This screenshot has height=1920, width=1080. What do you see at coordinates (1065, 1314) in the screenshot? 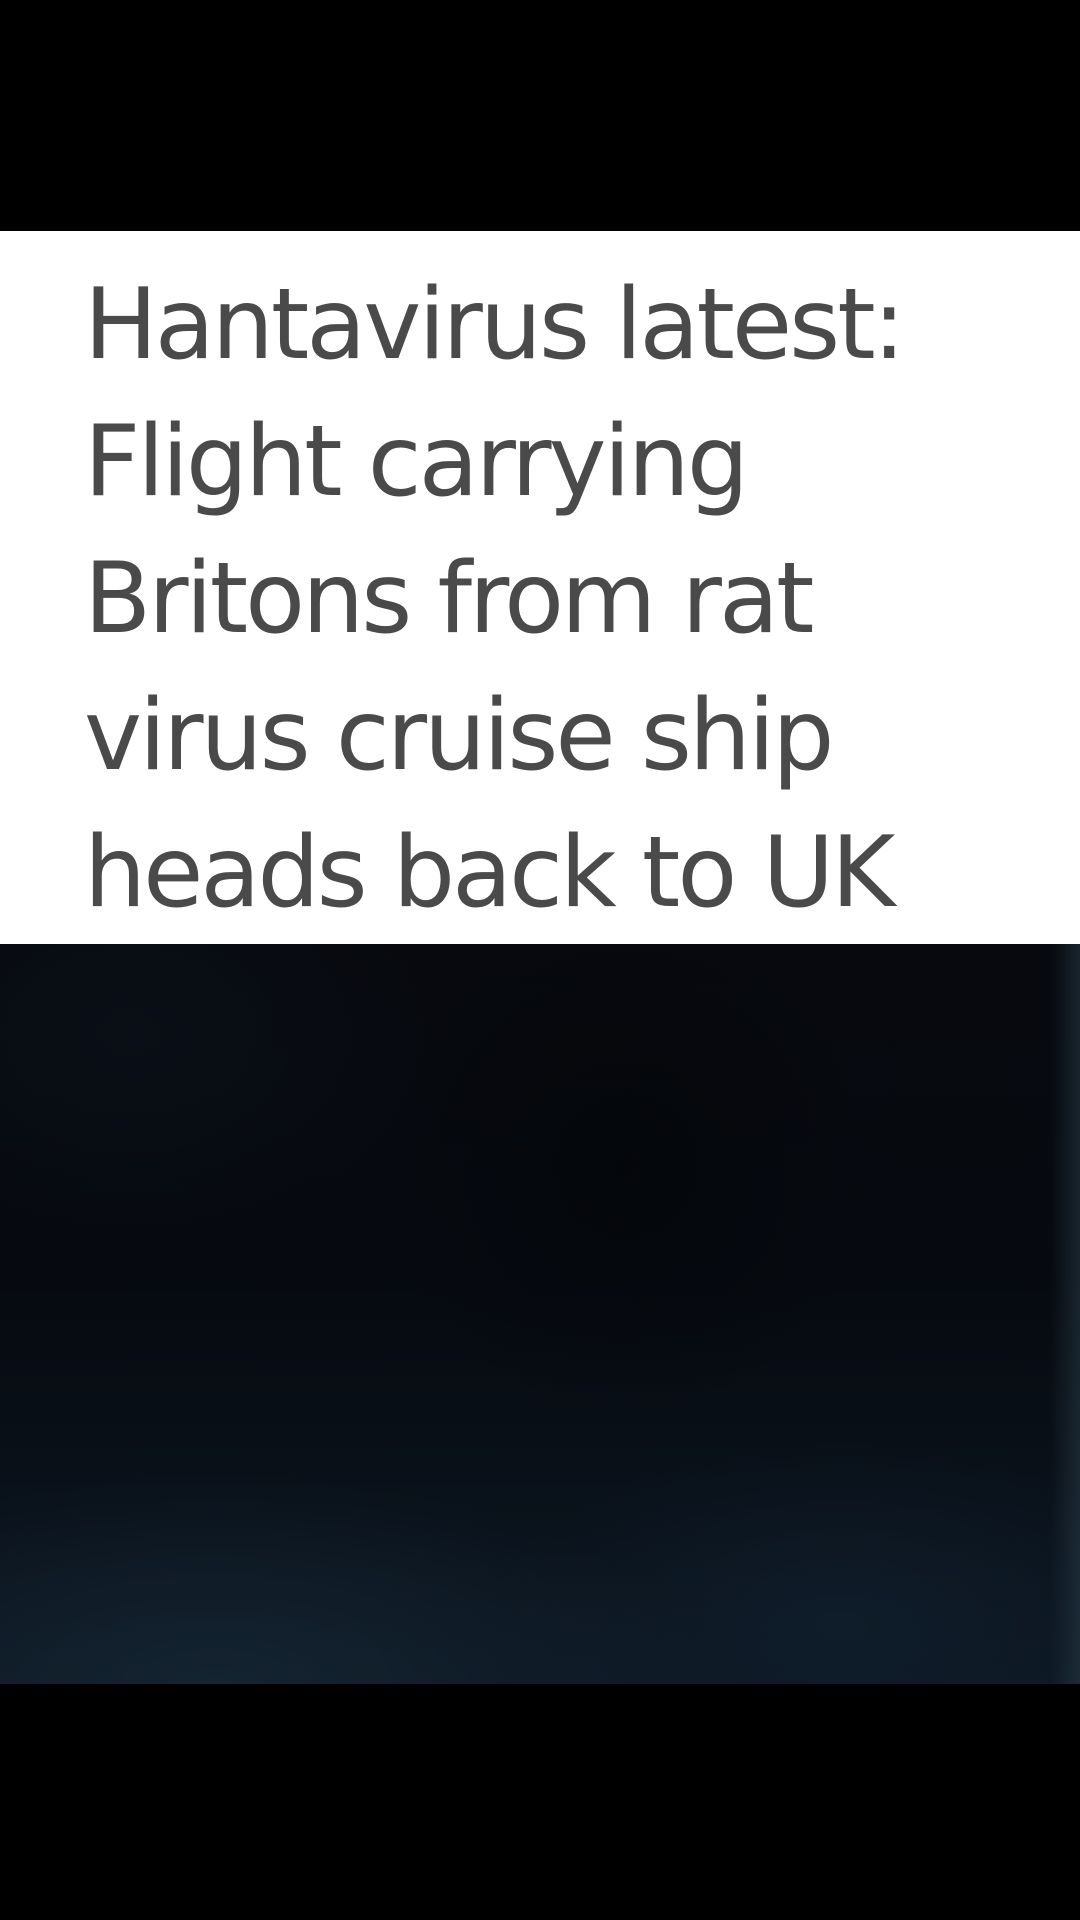
I see `video-edge-glow` at bounding box center [1065, 1314].